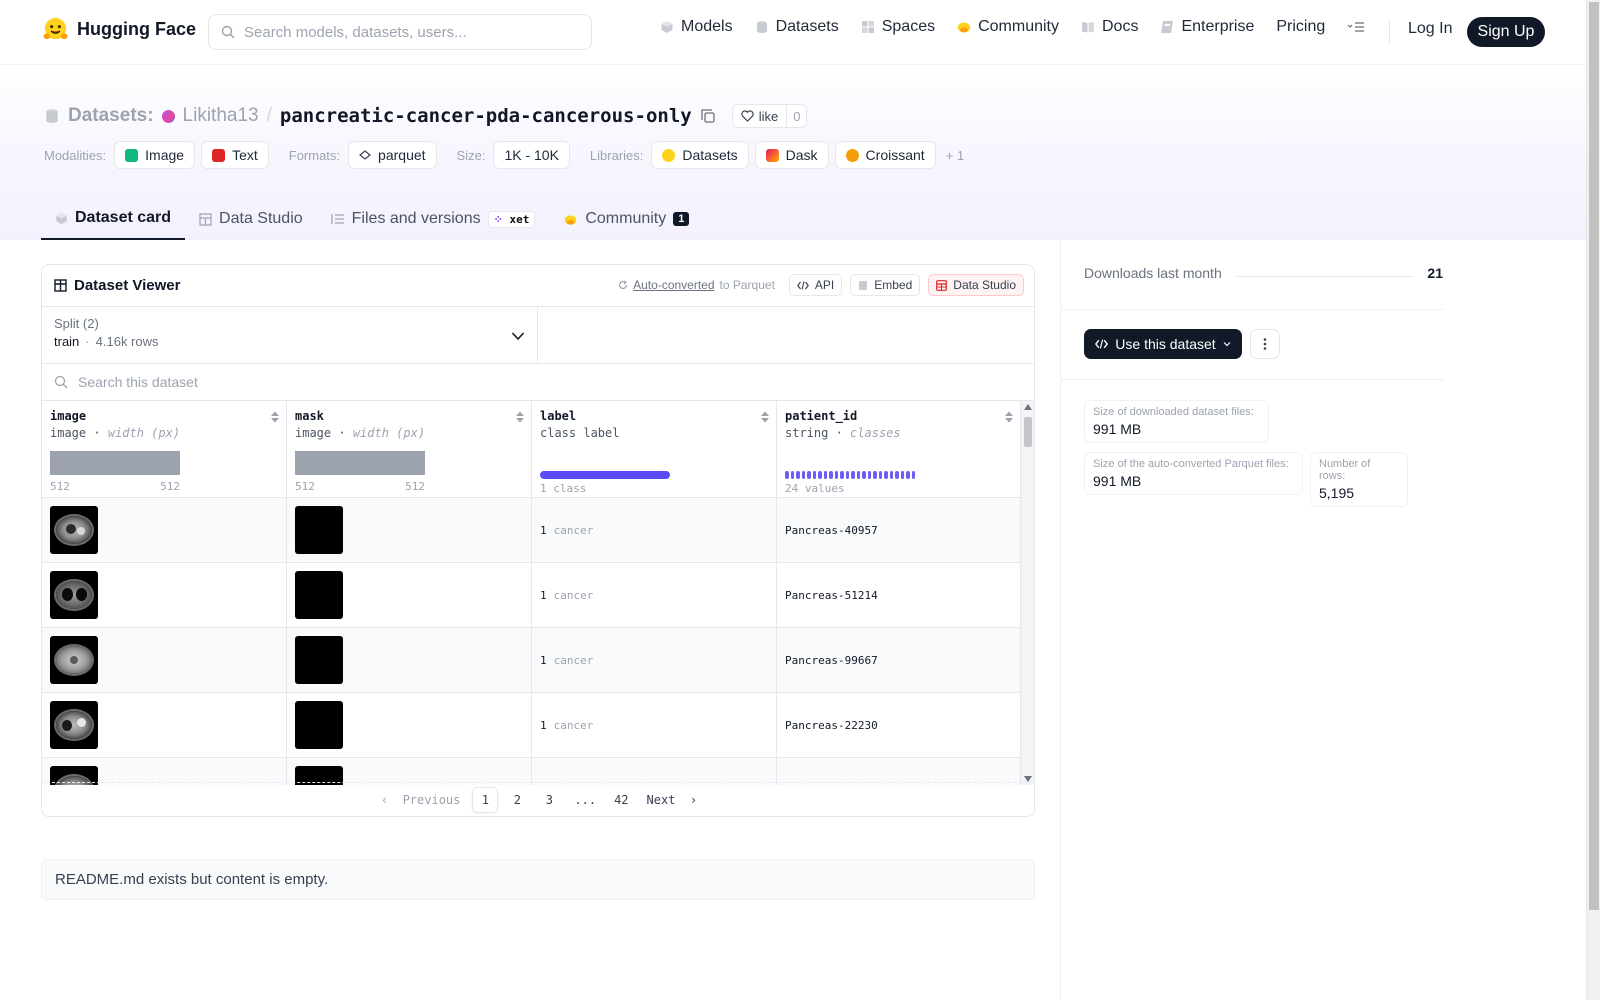 Image resolution: width=1600 pixels, height=1000 pixels. Describe the element at coordinates (899, 725) in the screenshot. I see `table-cell-patient-id: Pancreas-22230` at that location.